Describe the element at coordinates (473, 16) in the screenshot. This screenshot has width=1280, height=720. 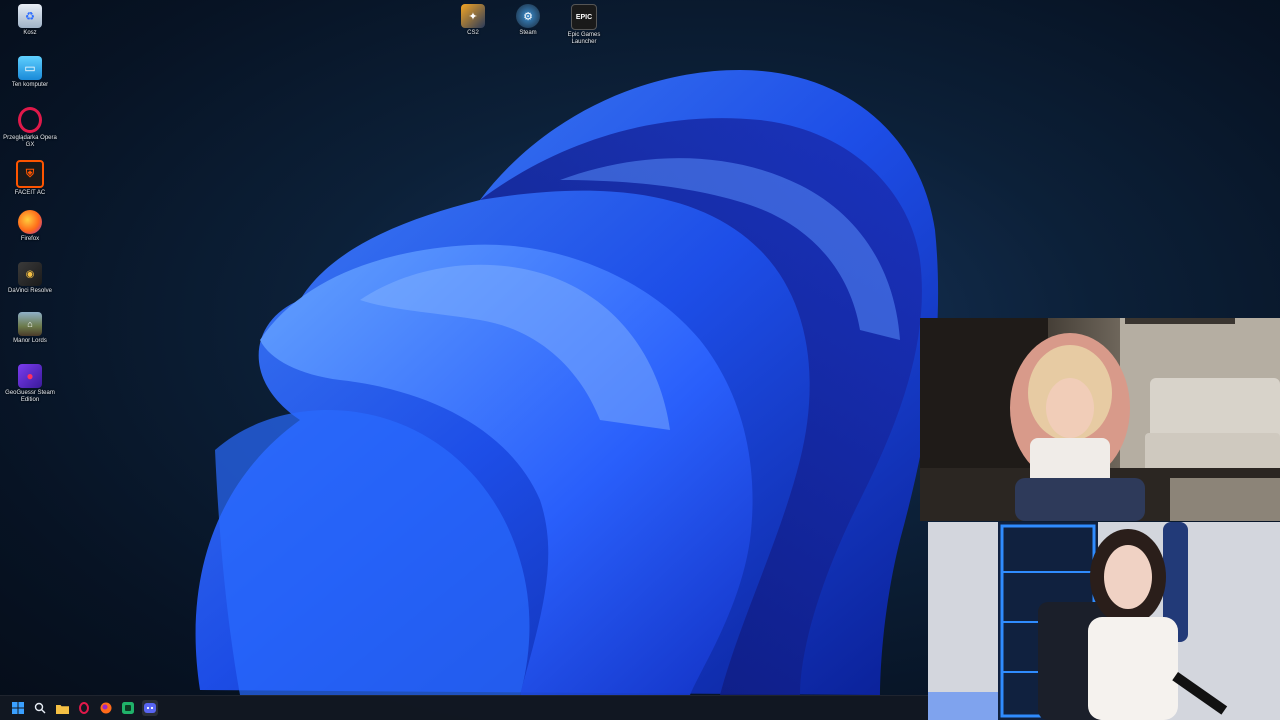
I see `cs2-icon: ✦` at that location.